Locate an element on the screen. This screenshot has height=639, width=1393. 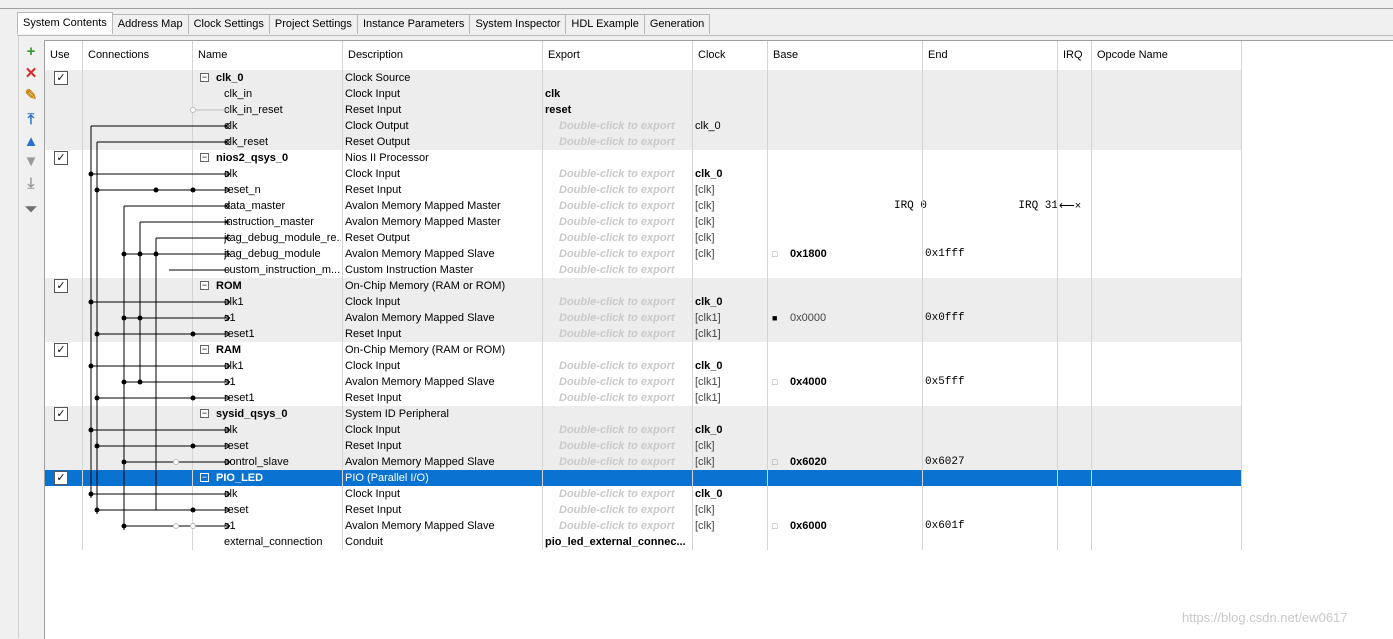
end-cell: 0x0fff is located at coordinates (985, 318).